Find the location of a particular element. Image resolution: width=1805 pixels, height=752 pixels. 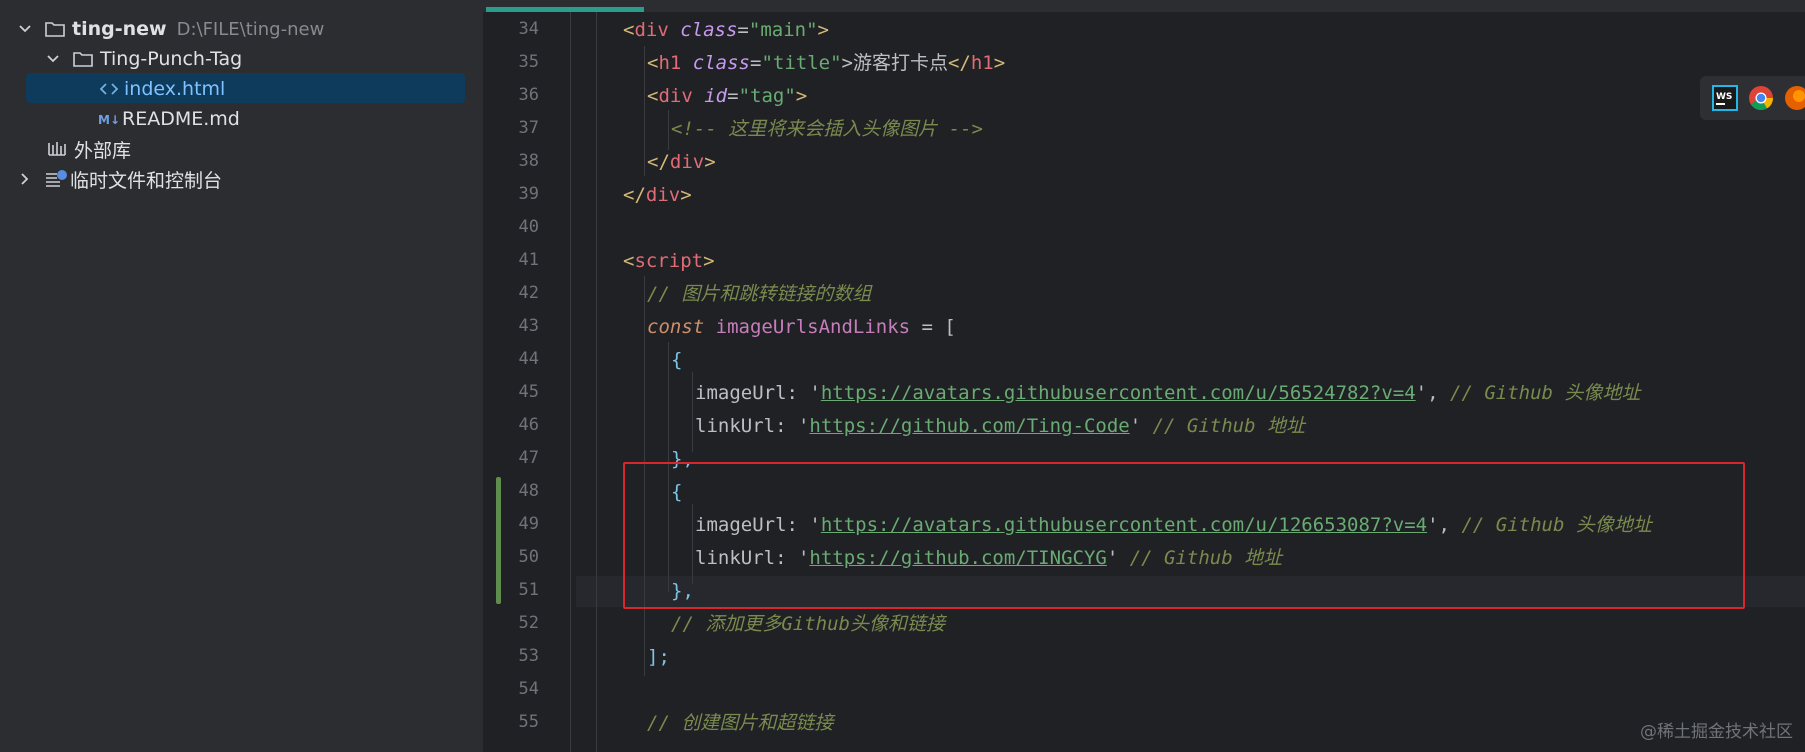

tag-name: h1 is located at coordinates (982, 63).